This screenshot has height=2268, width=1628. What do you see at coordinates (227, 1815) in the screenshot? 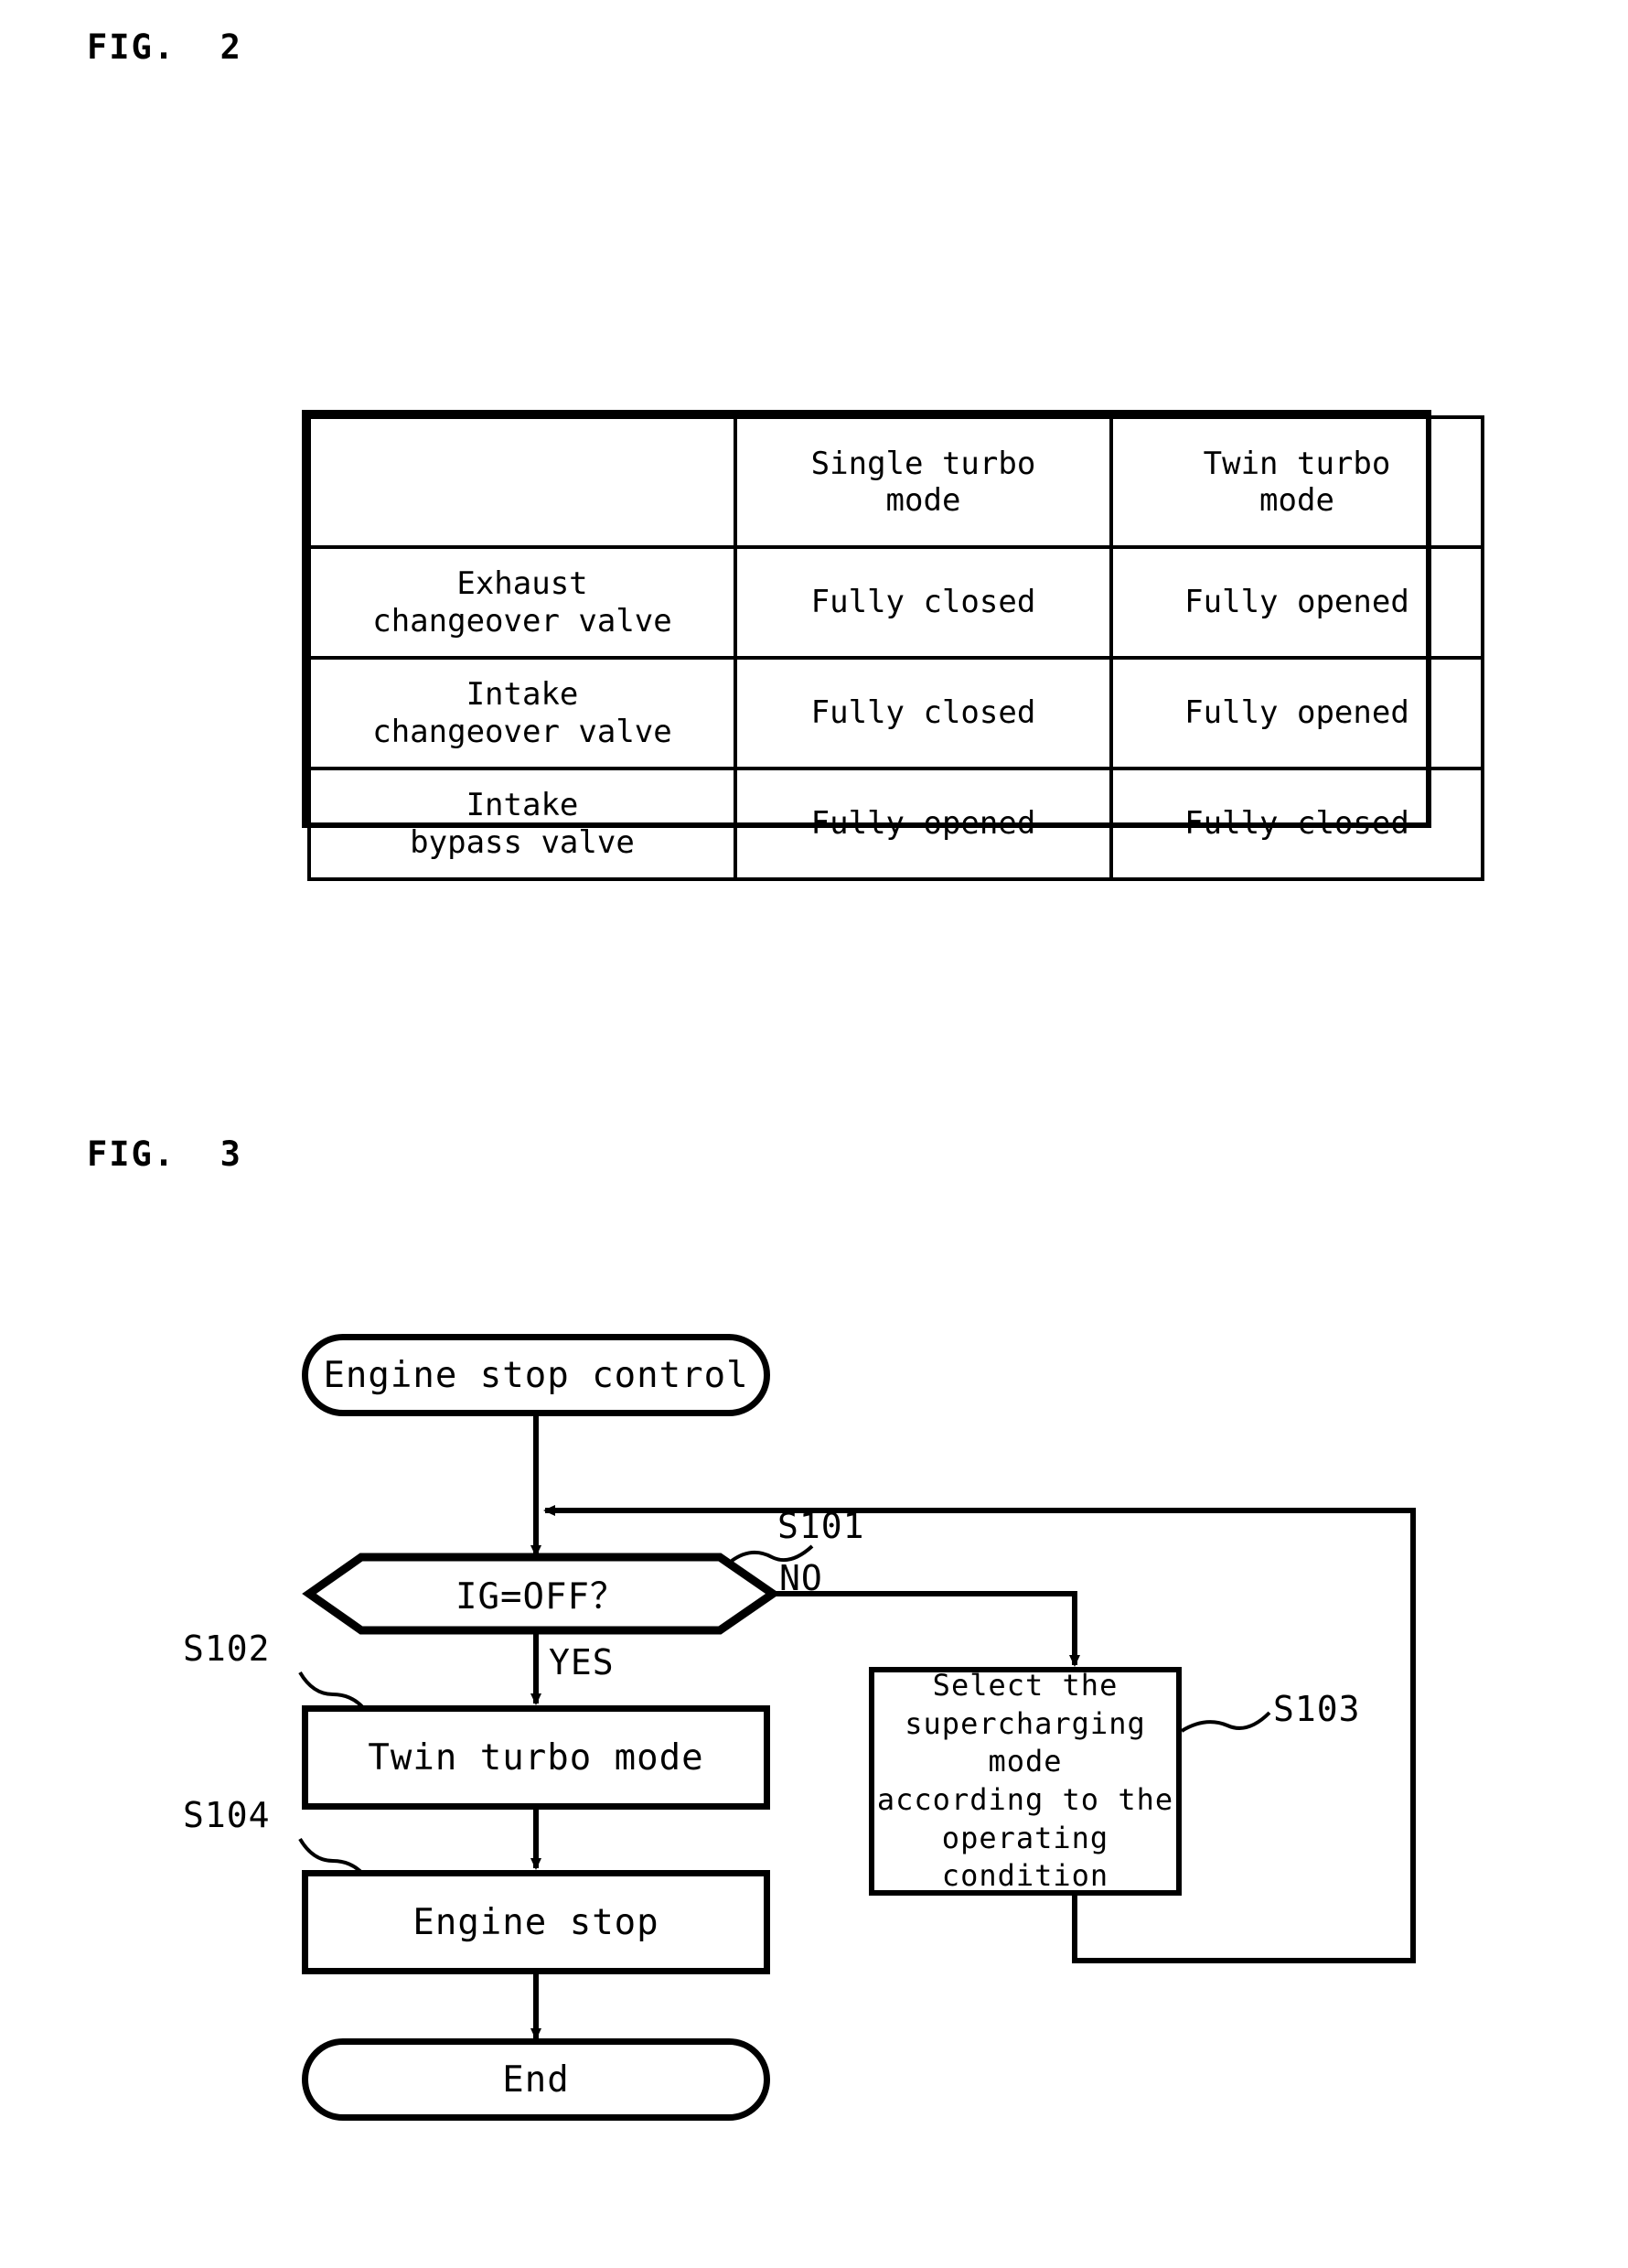
I see `step-ref-s104: S104` at bounding box center [227, 1815].